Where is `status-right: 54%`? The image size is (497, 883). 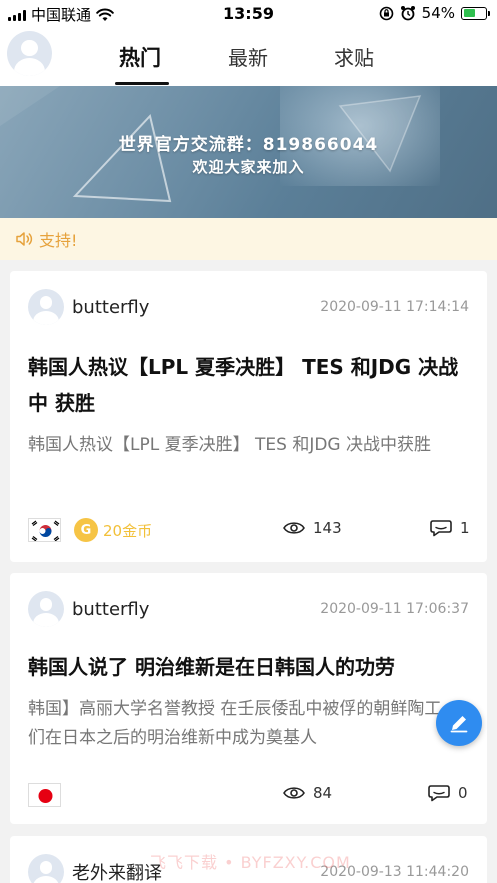
status-right: 54% is located at coordinates (434, 13).